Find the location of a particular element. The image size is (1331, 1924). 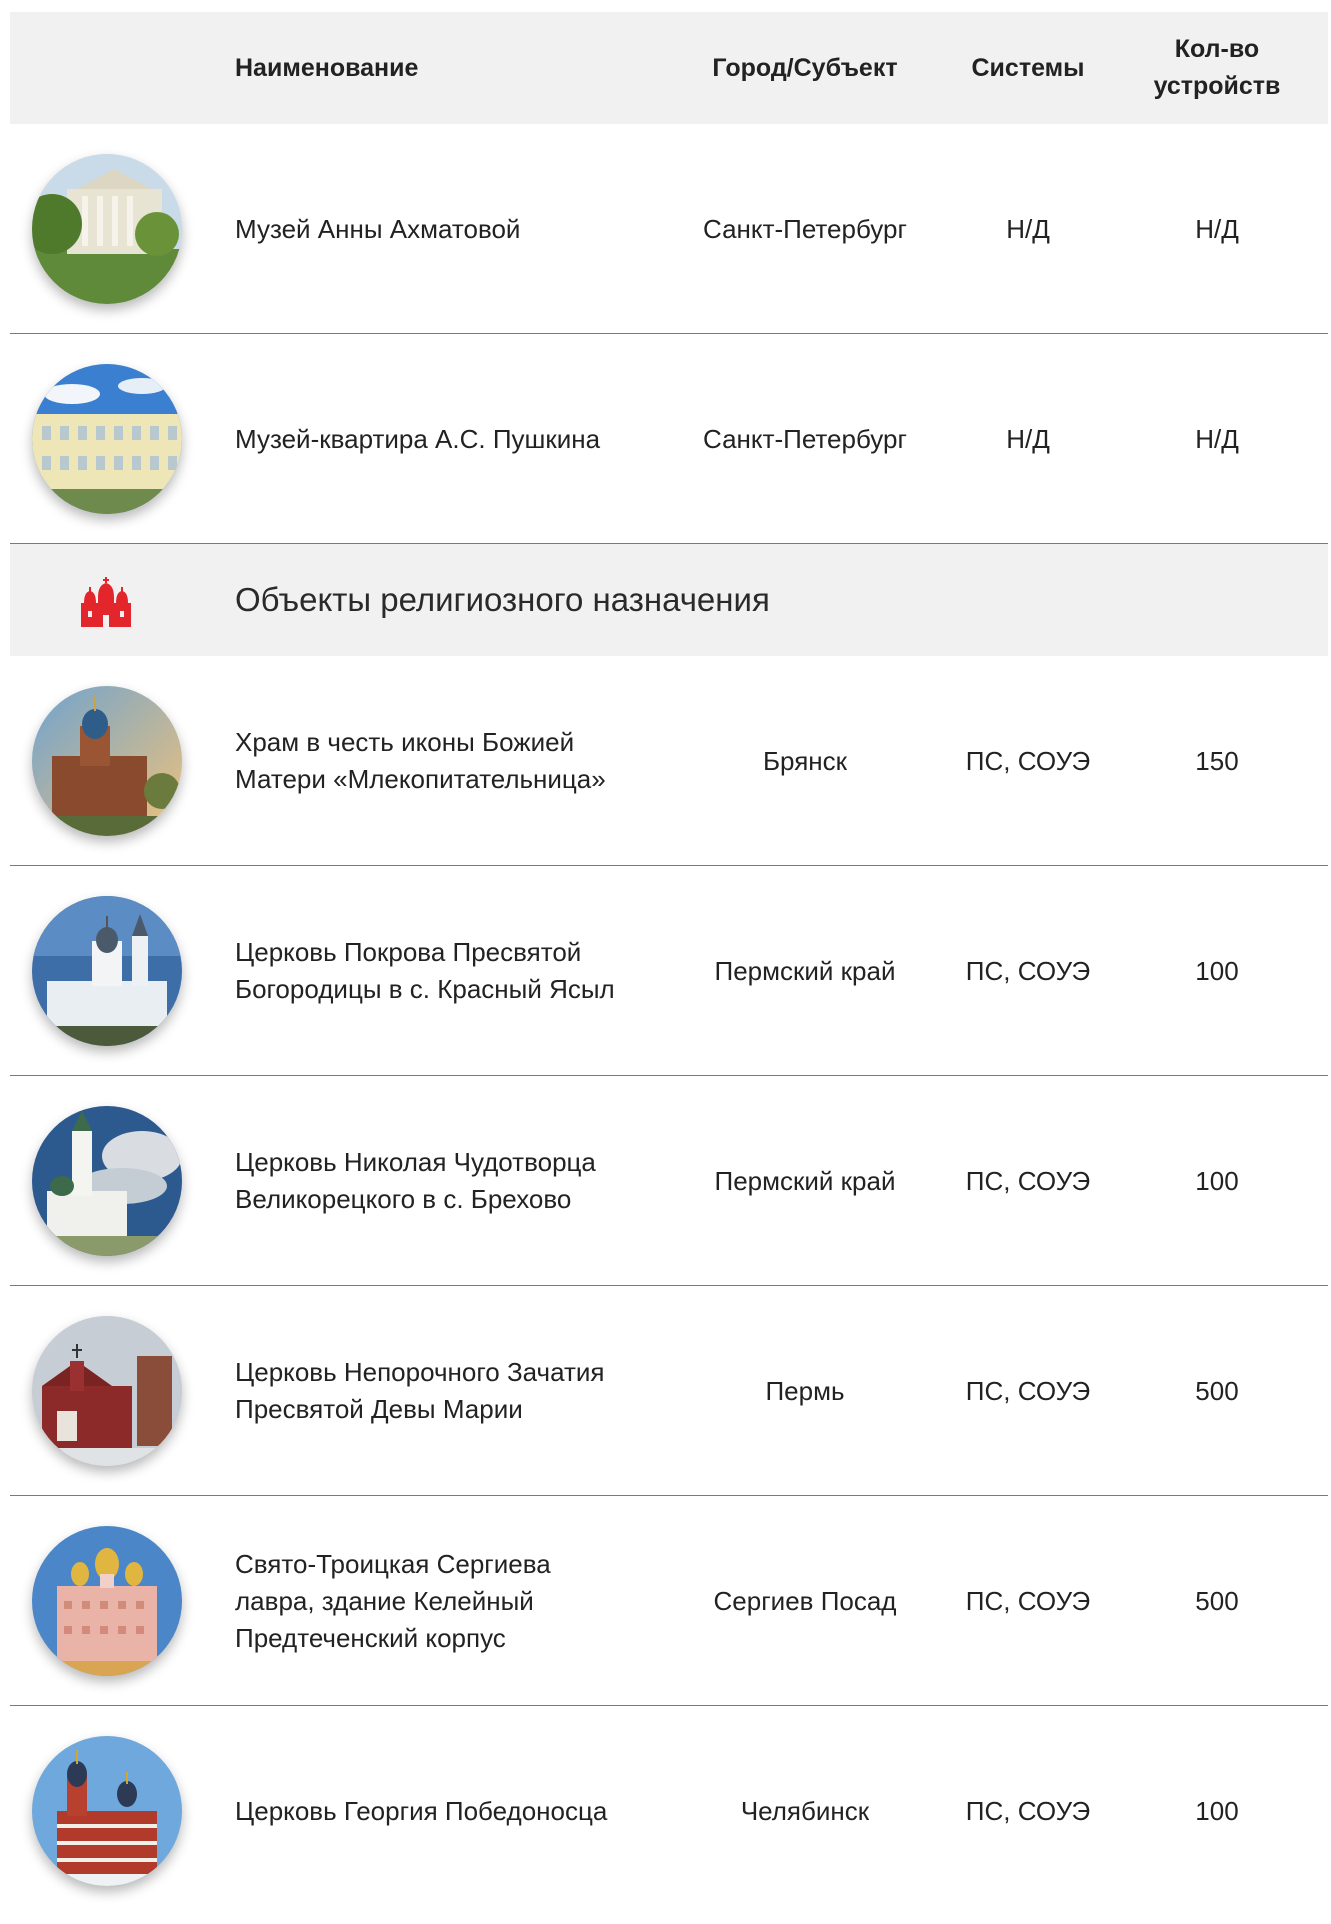

mansion-photo is located at coordinates (107, 439).